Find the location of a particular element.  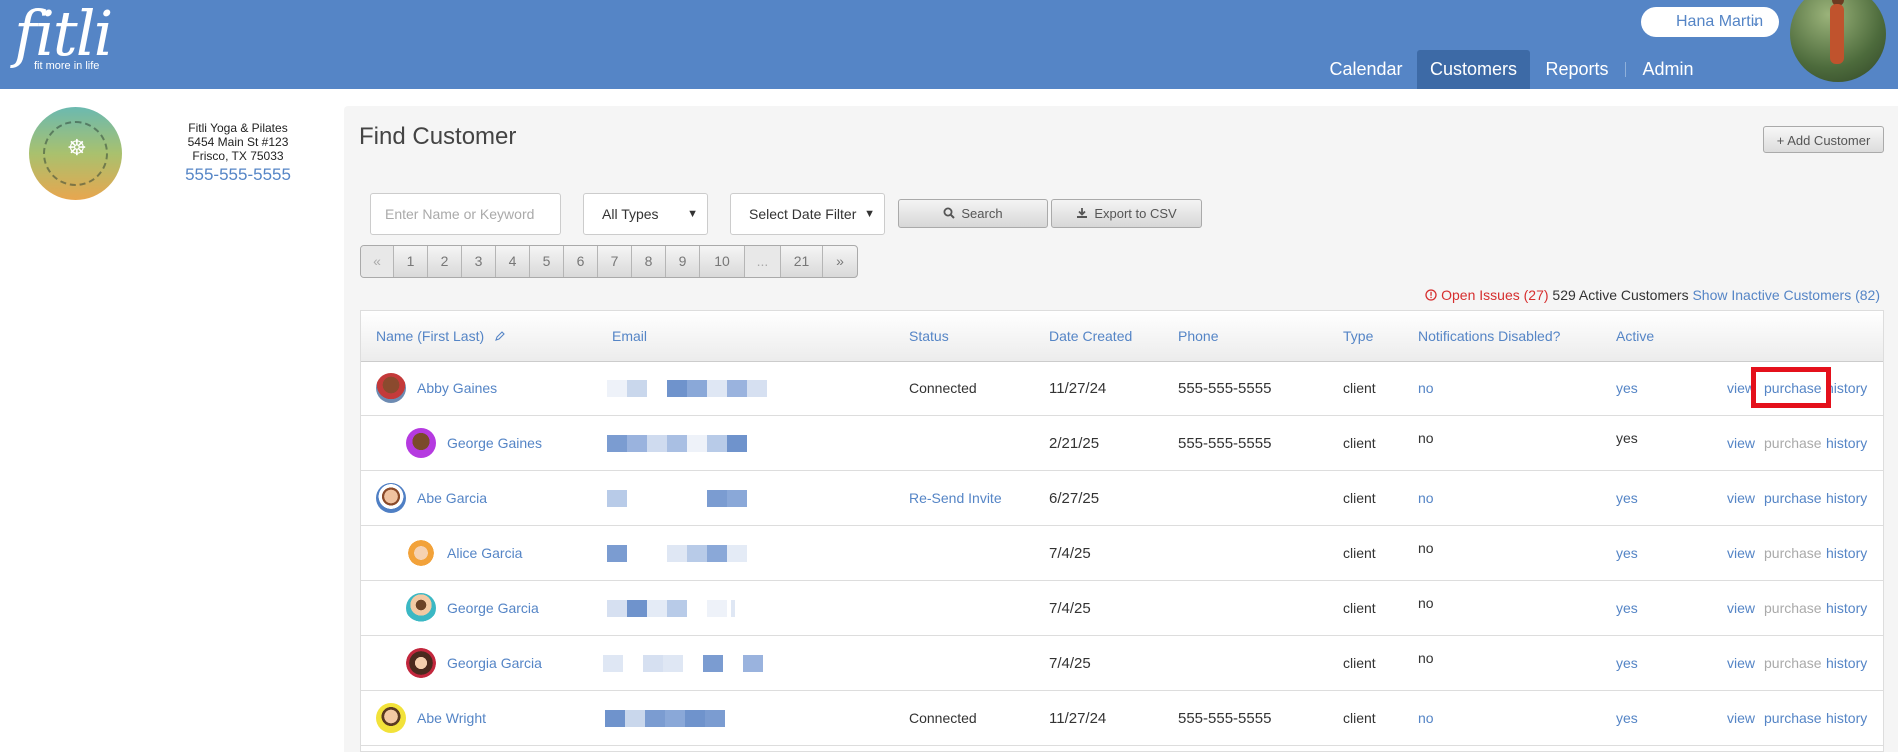

nav-customers: Customers is located at coordinates (1473, 69).